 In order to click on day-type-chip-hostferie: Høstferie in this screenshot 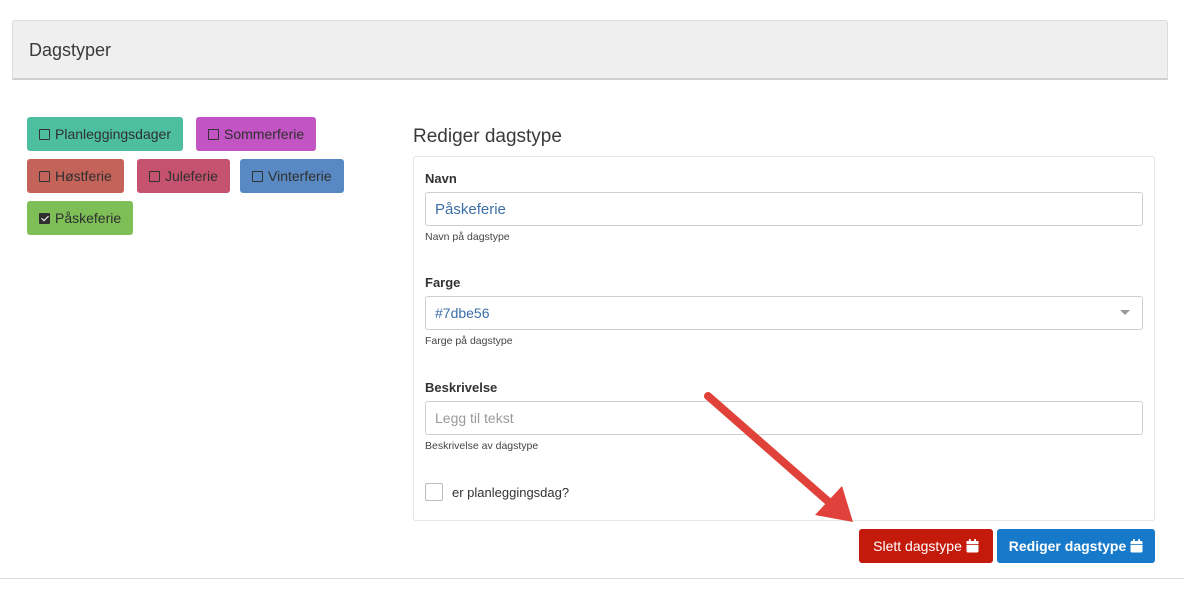, I will do `click(75, 176)`.